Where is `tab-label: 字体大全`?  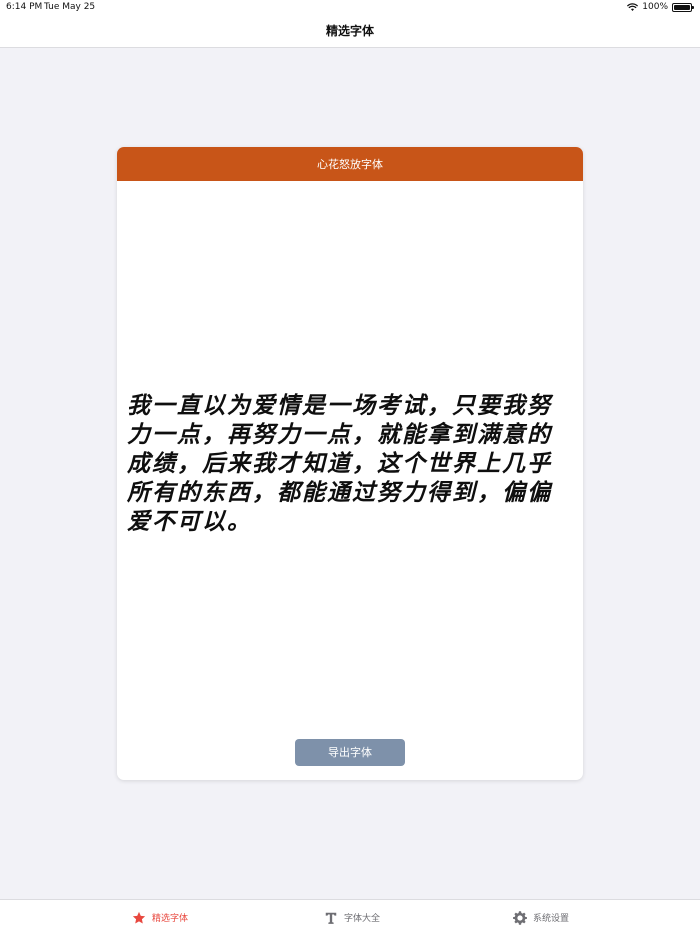 tab-label: 字体大全 is located at coordinates (362, 919).